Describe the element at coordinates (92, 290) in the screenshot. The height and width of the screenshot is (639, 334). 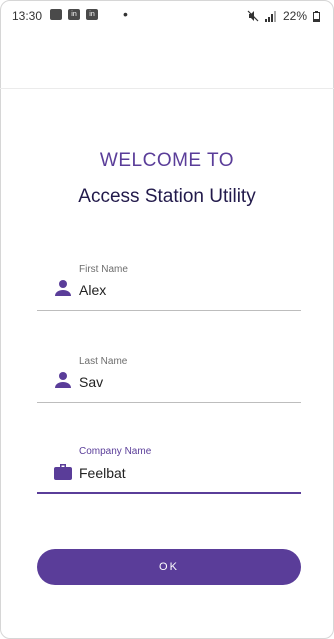
I see `first-name-input: Alex` at that location.